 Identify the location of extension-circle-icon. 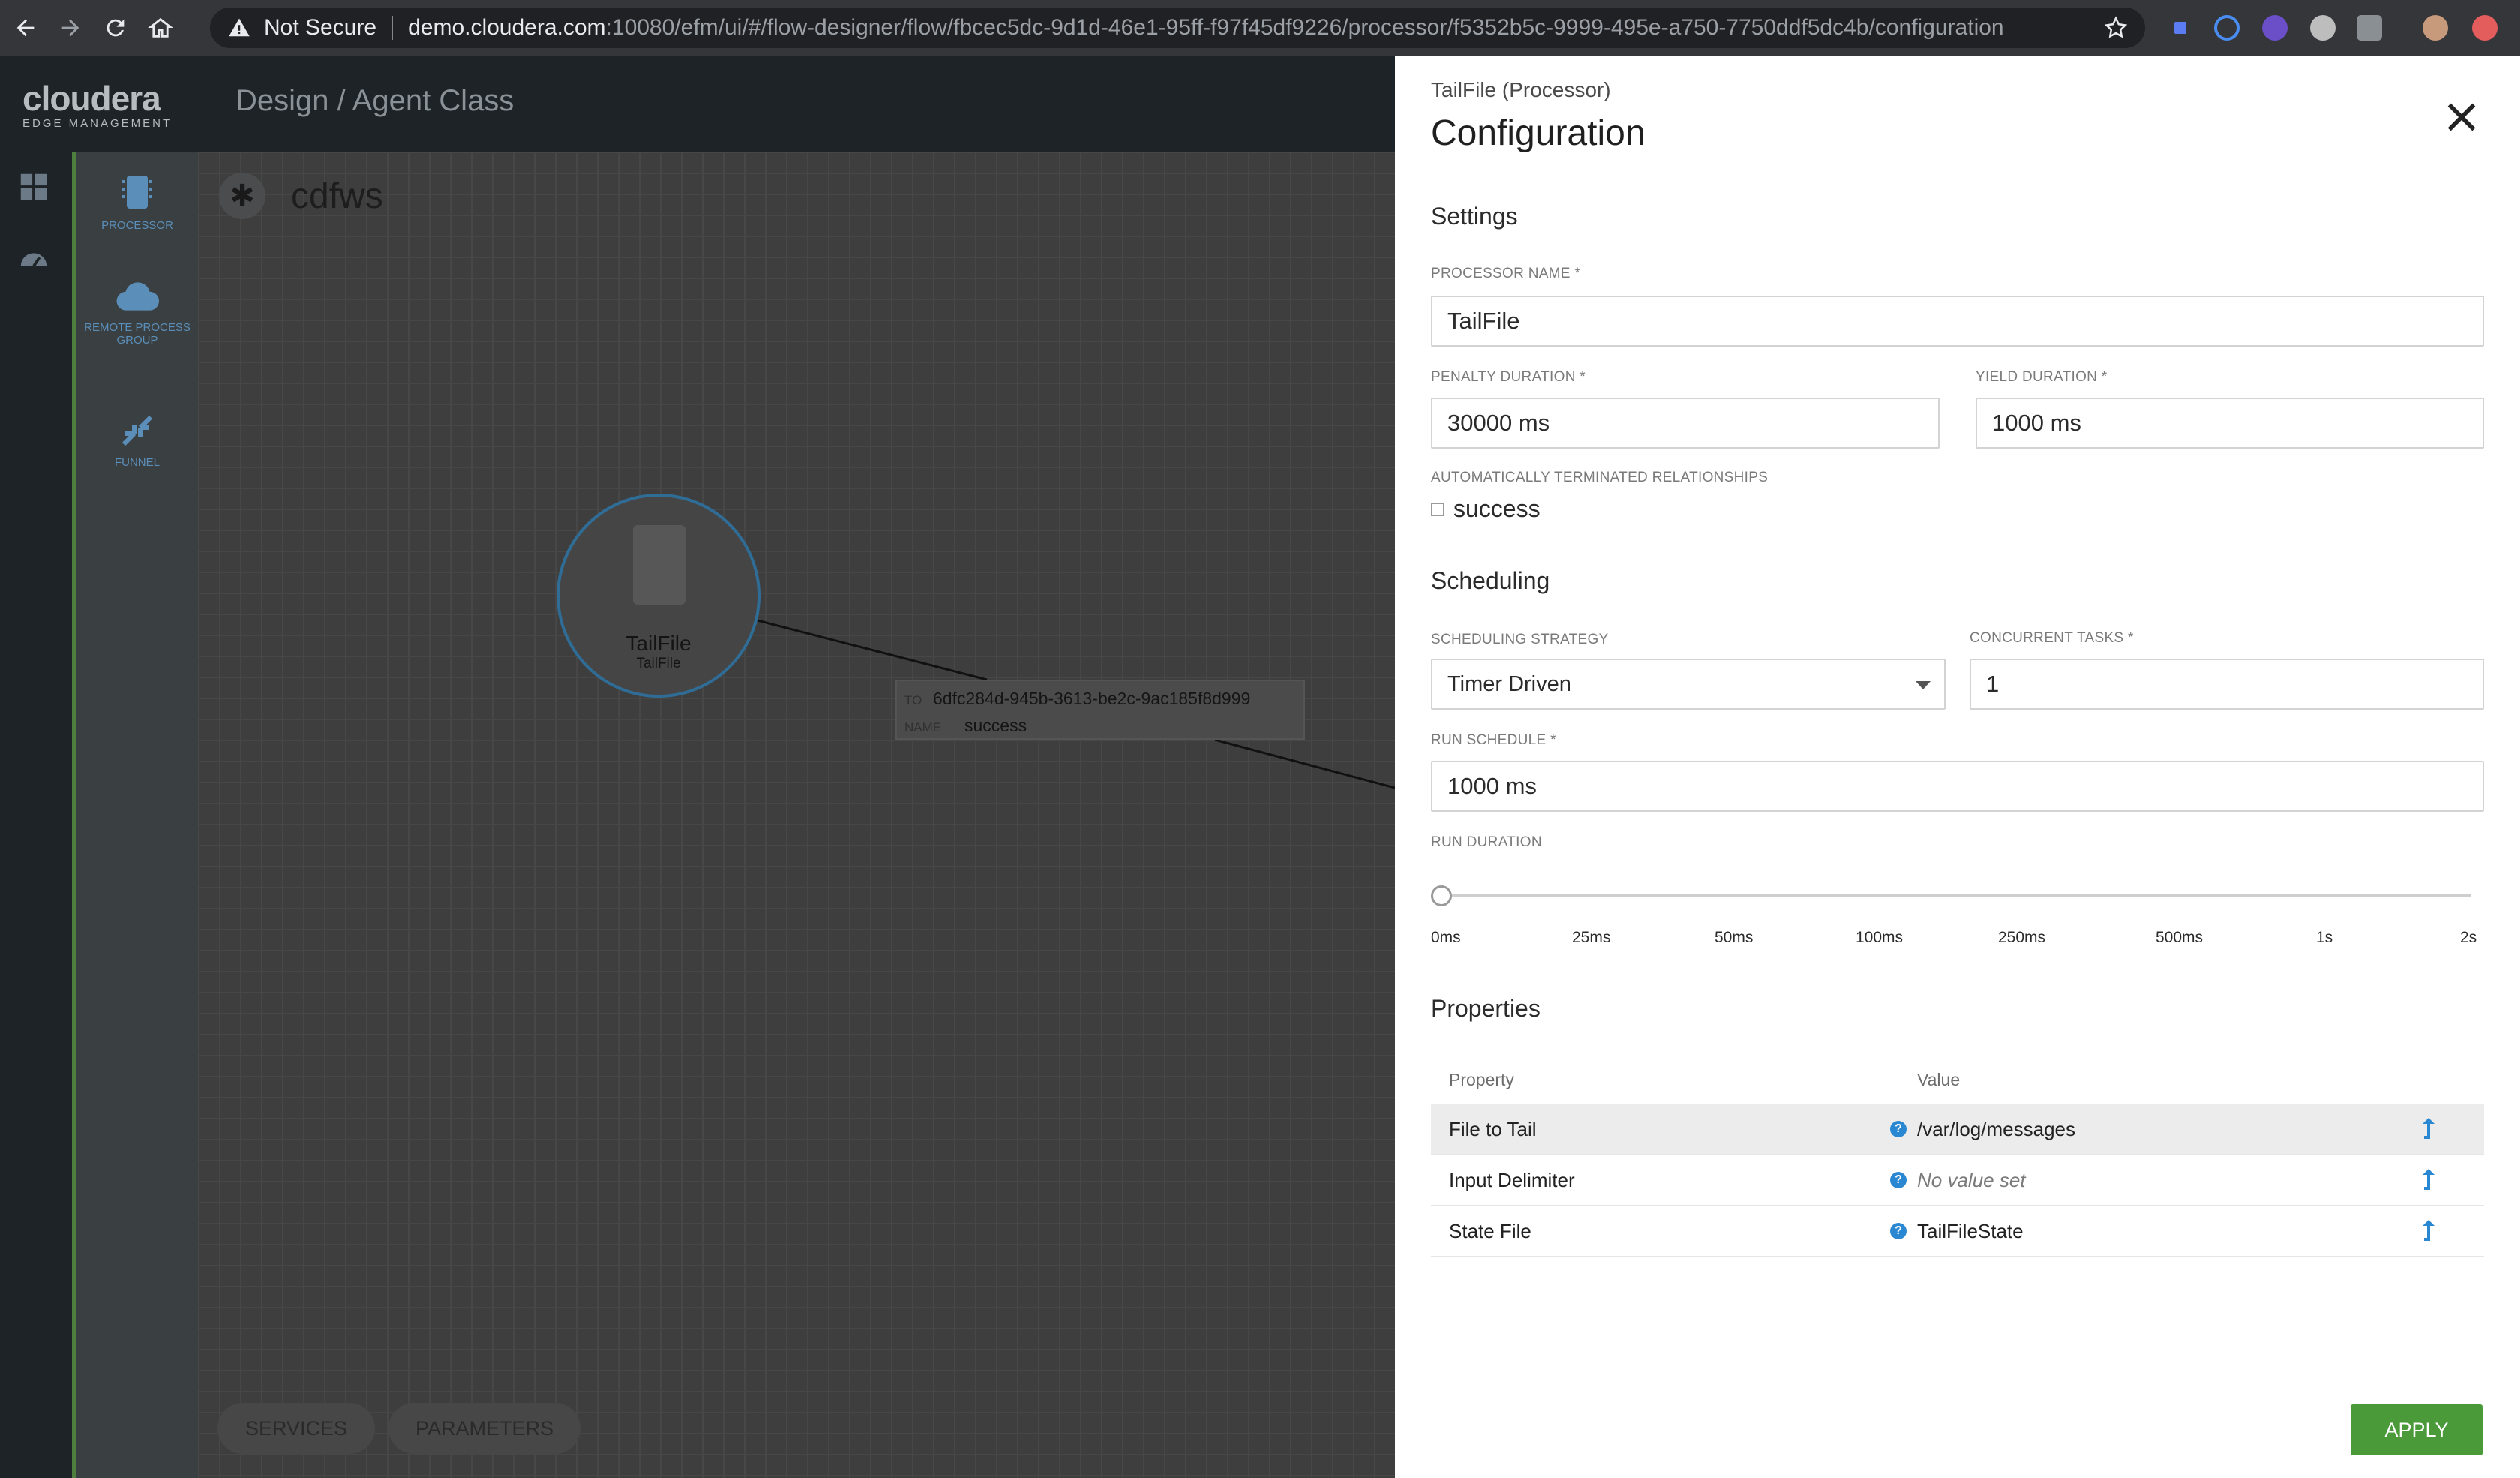
(2227, 28).